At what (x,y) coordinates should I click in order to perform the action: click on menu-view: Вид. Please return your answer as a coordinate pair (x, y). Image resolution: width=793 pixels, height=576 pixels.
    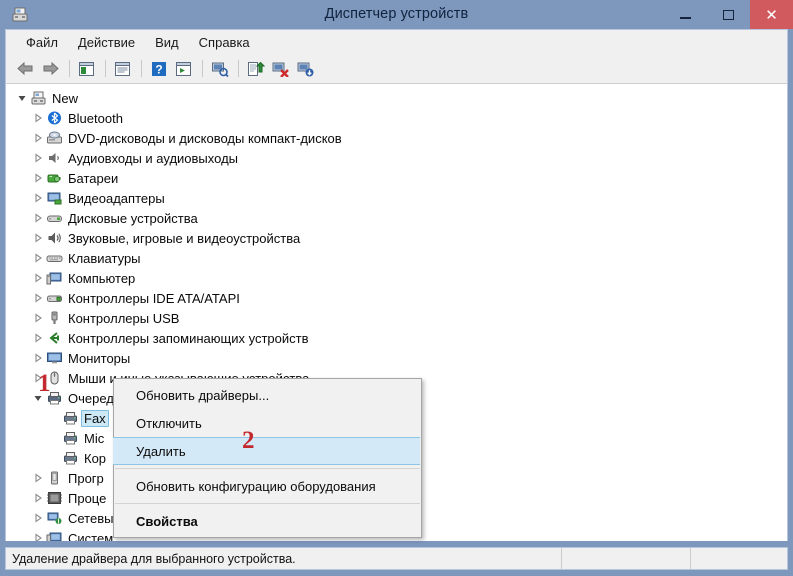
    Looking at the image, I should click on (167, 42).